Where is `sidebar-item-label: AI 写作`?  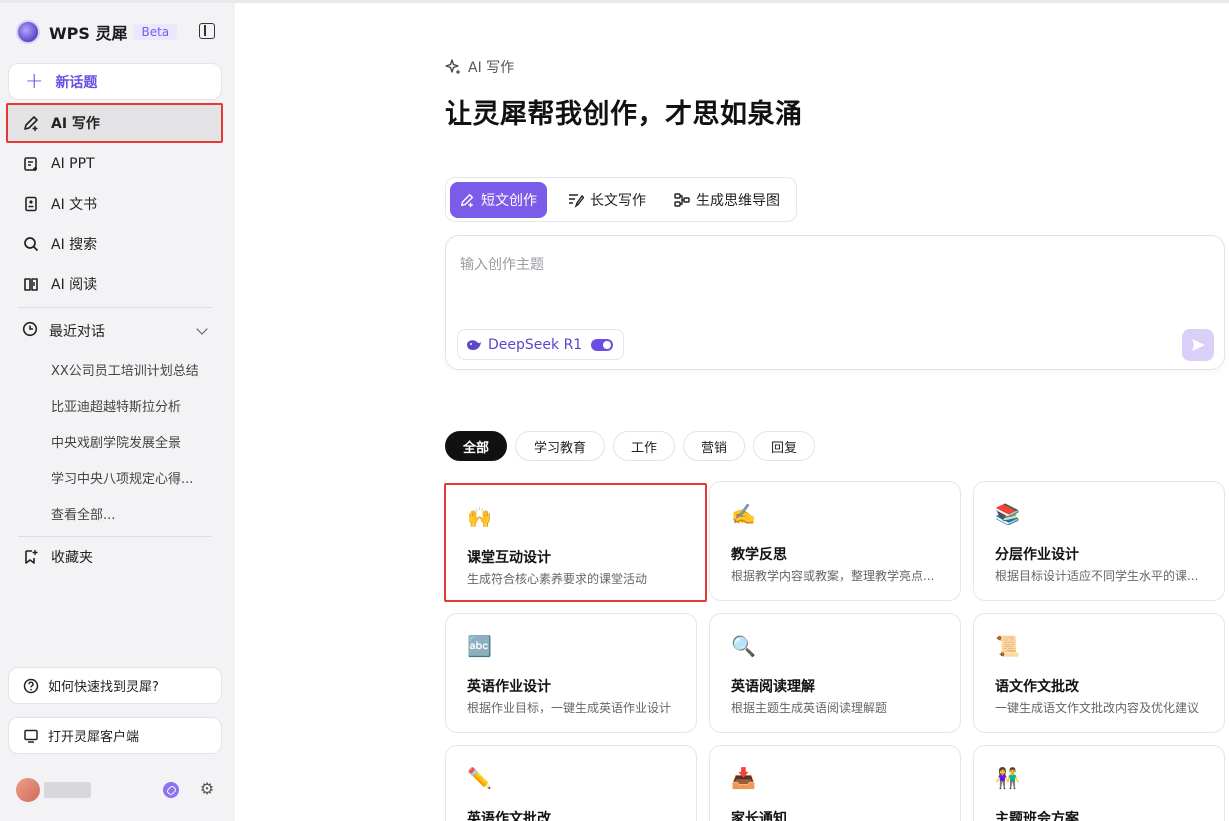 sidebar-item-label: AI 写作 is located at coordinates (75, 124).